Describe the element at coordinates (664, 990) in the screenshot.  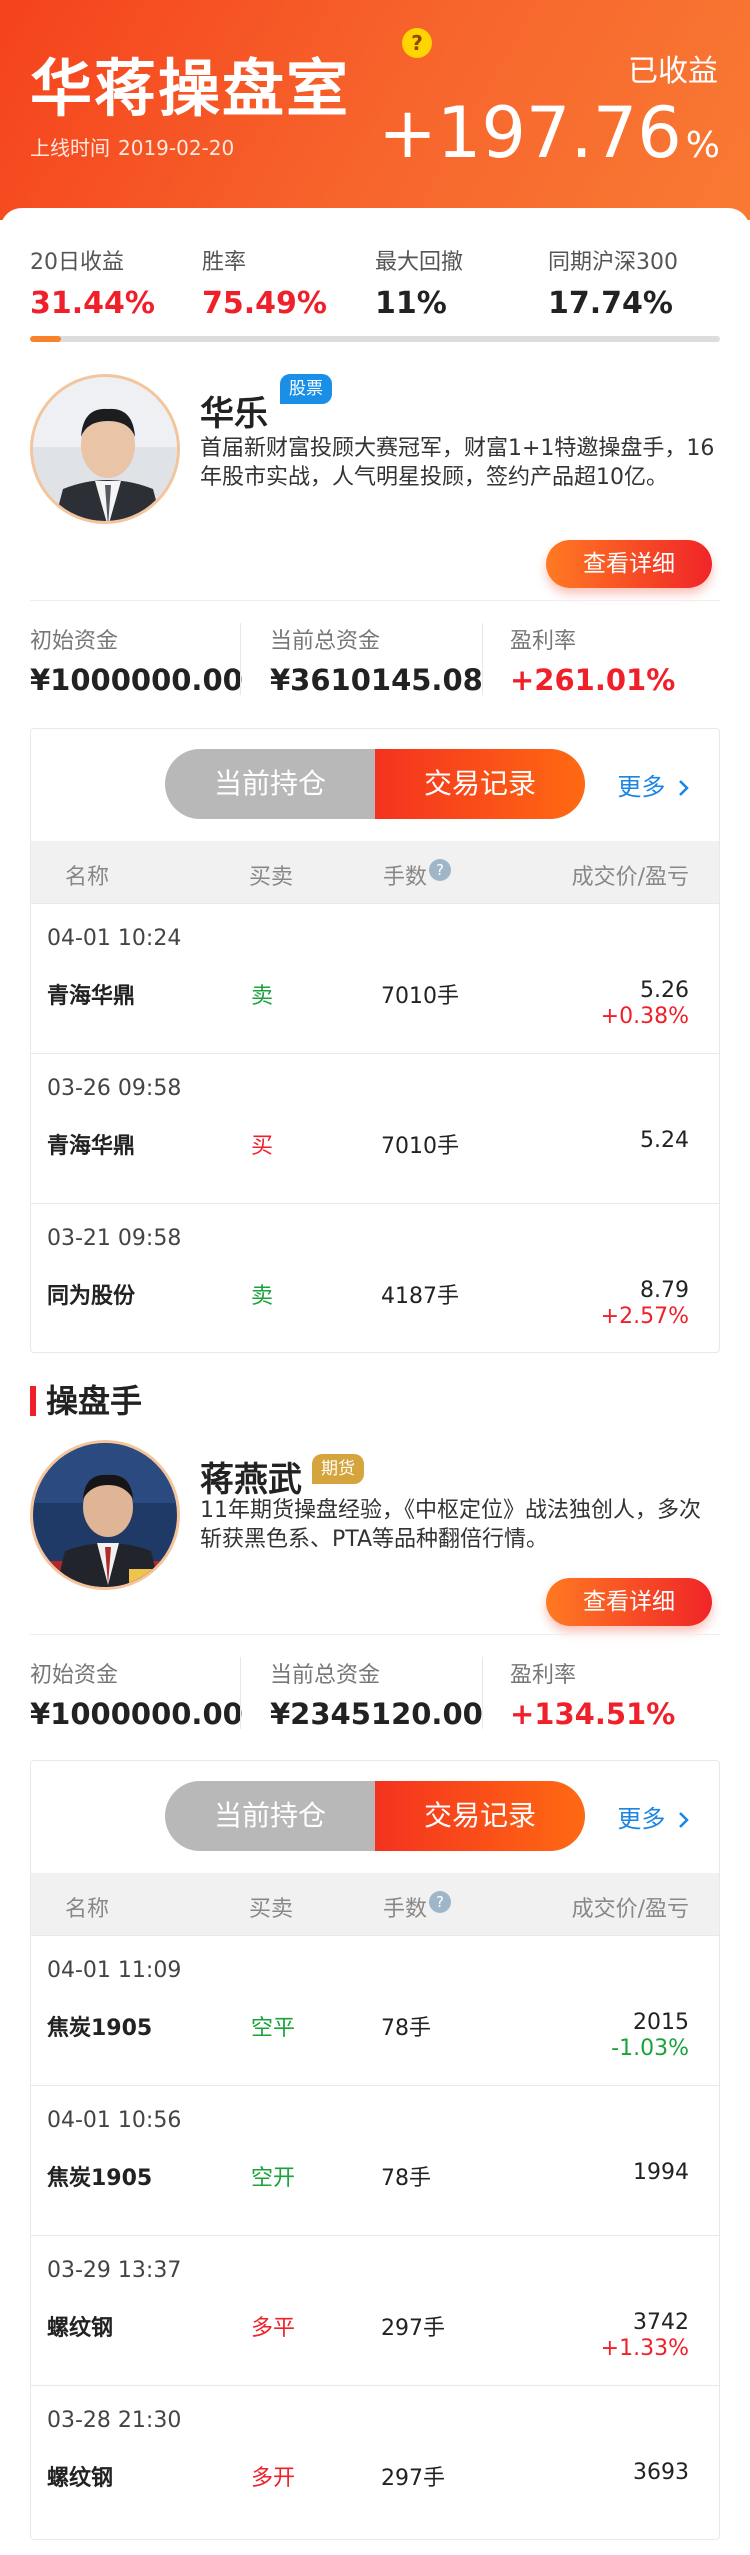
I see `trade-price: 5.26` at that location.